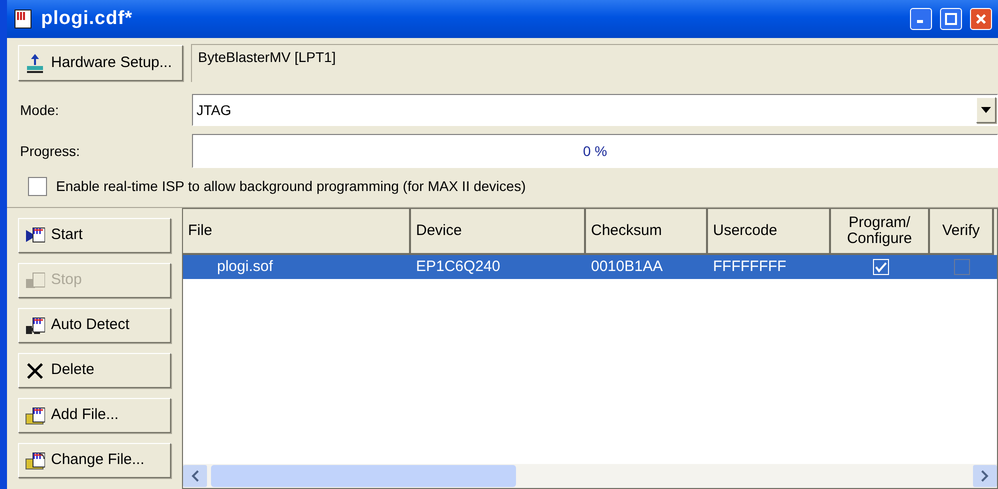 The image size is (998, 489). I want to click on close-button, so click(981, 19).